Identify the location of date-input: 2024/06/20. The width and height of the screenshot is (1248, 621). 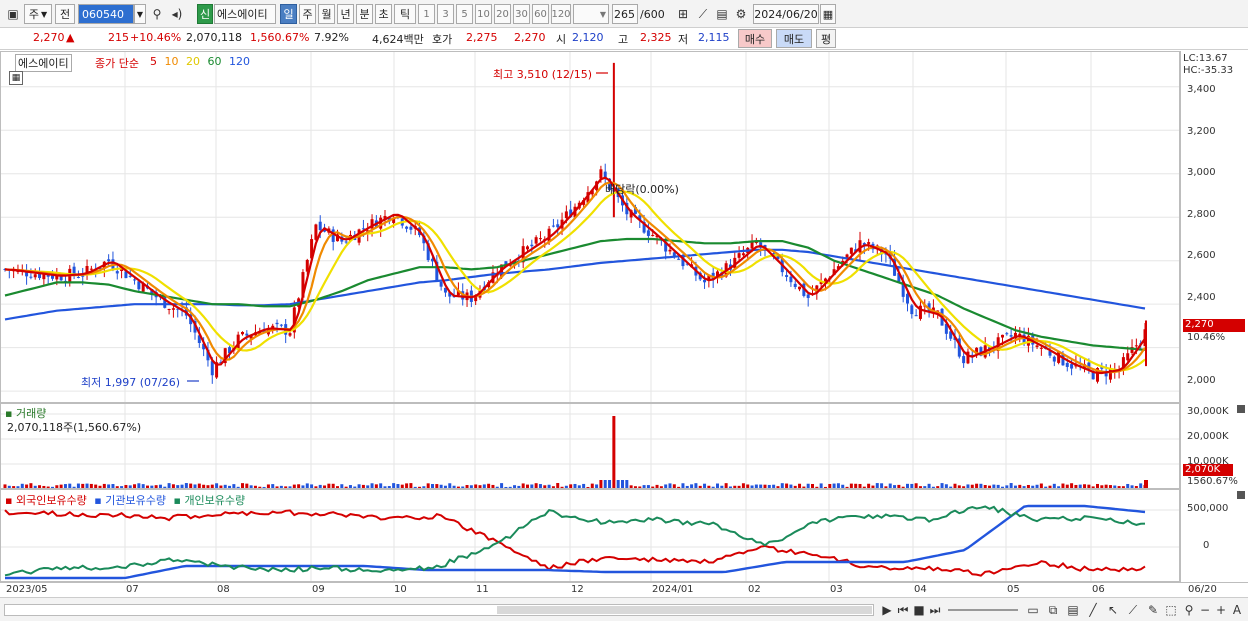
(786, 14).